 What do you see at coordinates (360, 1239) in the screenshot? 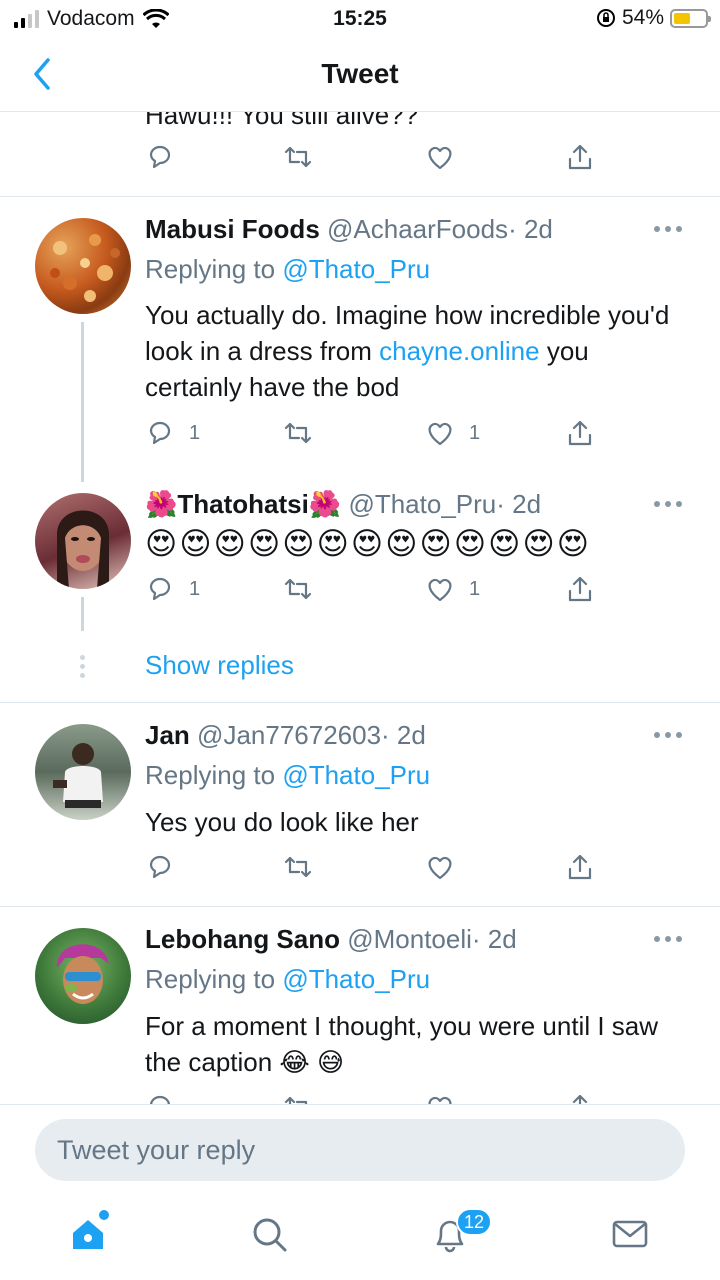
I see `tab-bar: 12` at bounding box center [360, 1239].